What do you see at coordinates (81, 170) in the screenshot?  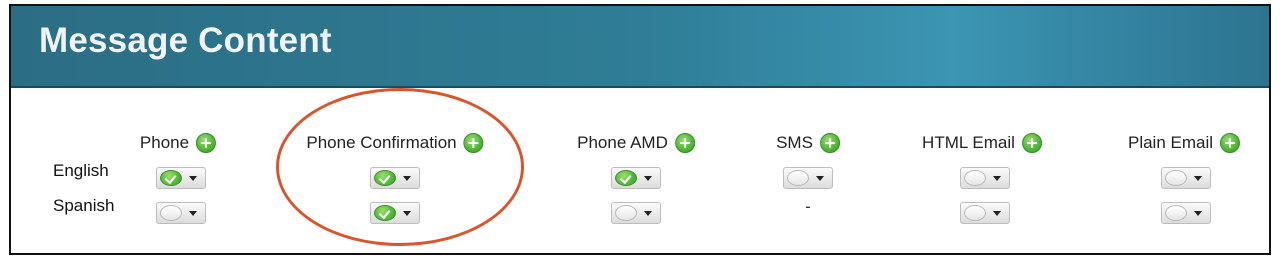 I see `language-label-english: English` at bounding box center [81, 170].